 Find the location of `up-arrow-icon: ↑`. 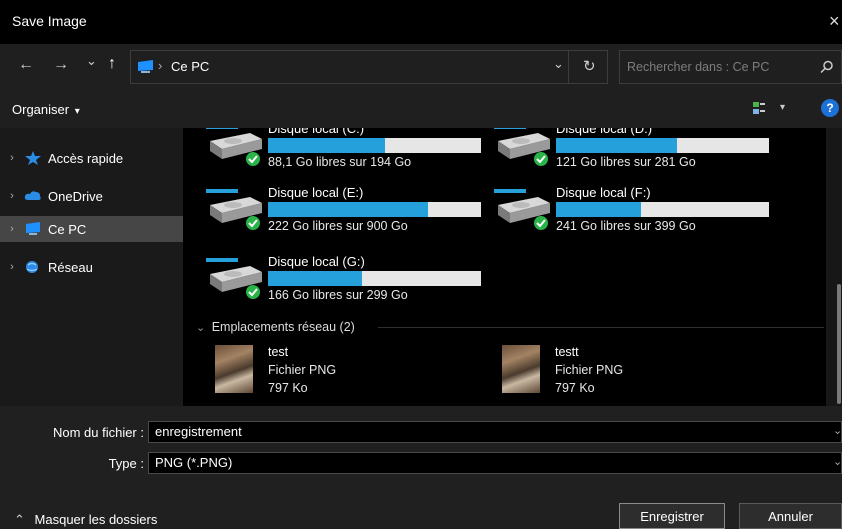

up-arrow-icon: ↑ is located at coordinates (112, 64).